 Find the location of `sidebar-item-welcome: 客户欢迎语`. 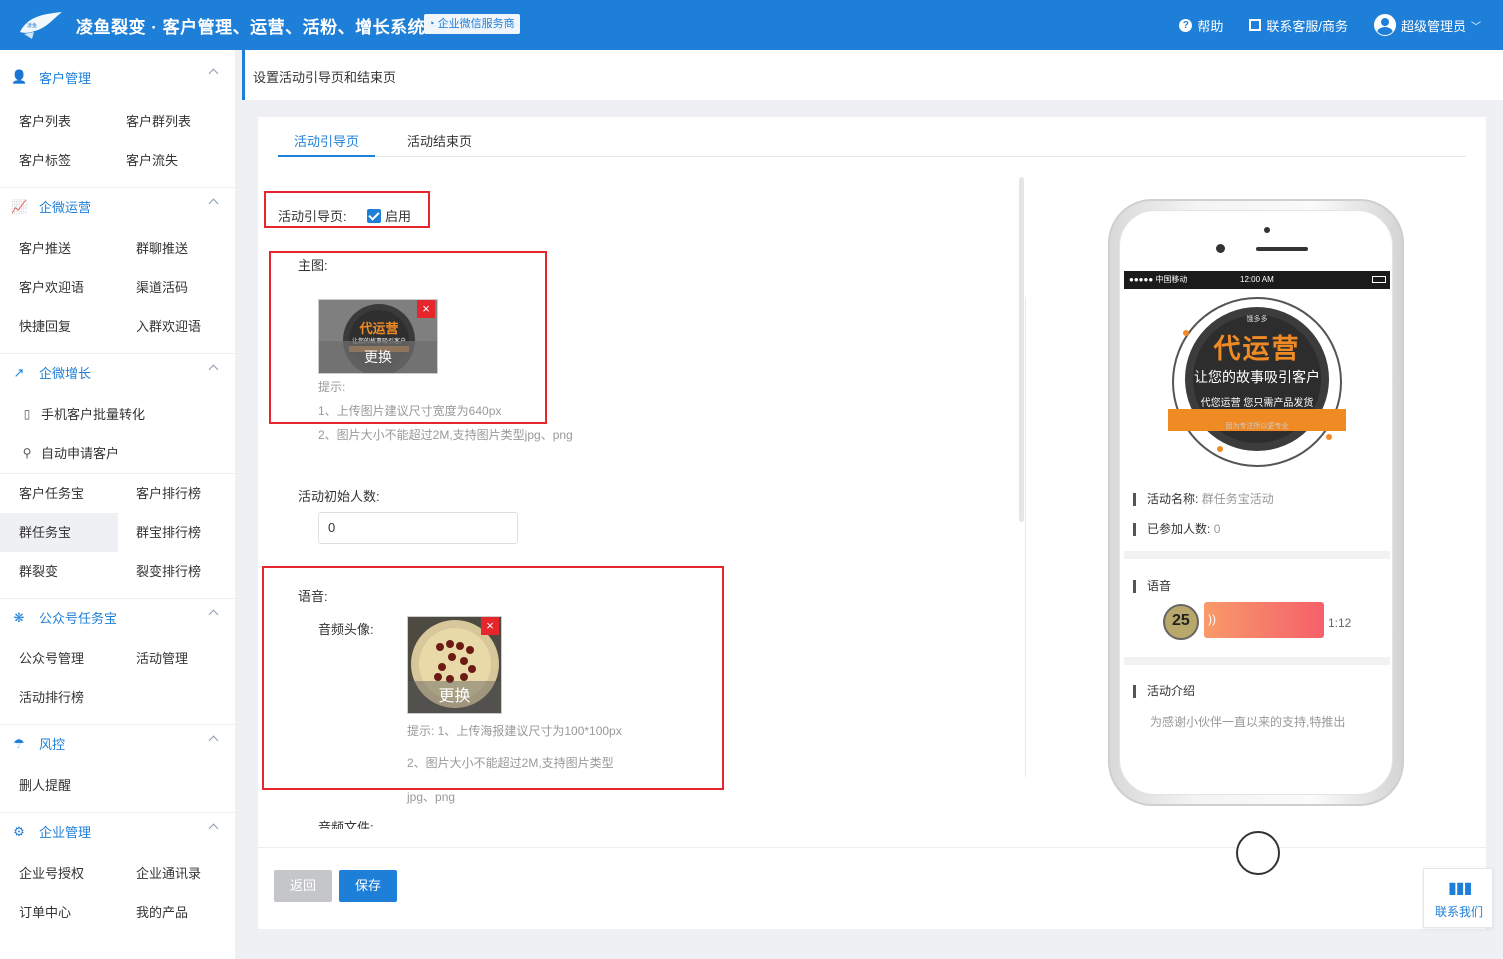

sidebar-item-welcome: 客户欢迎语 is located at coordinates (42, 287).